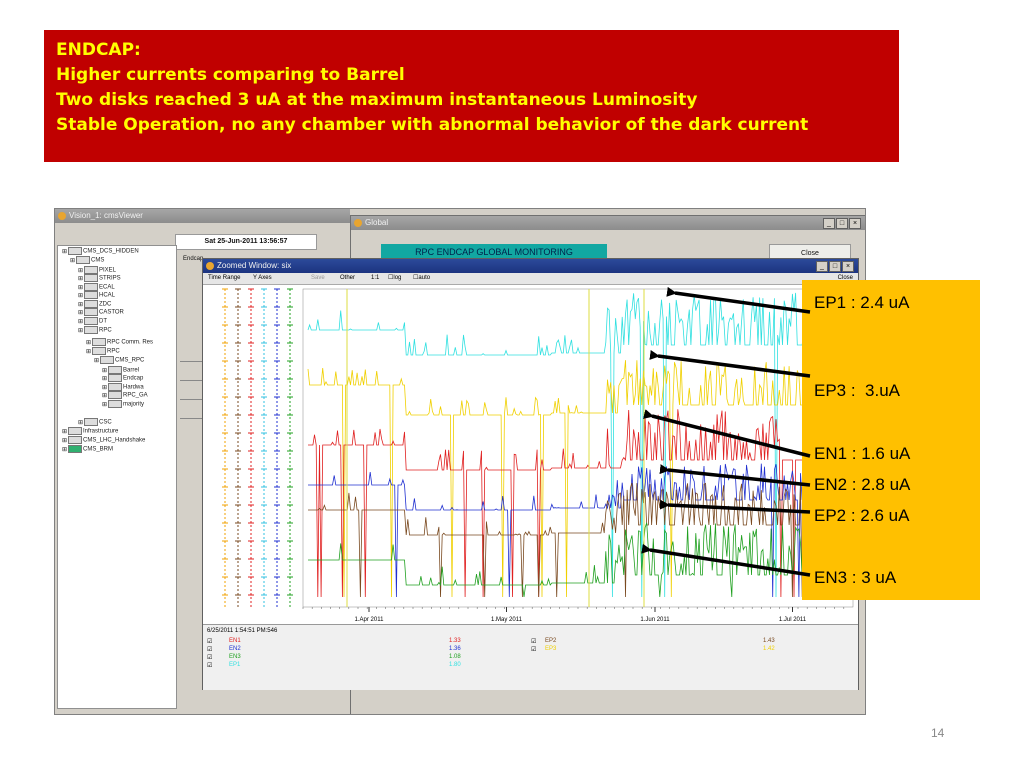  Describe the element at coordinates (101, 431) in the screenshot. I see `tree-node-label: Infrastructure` at that location.